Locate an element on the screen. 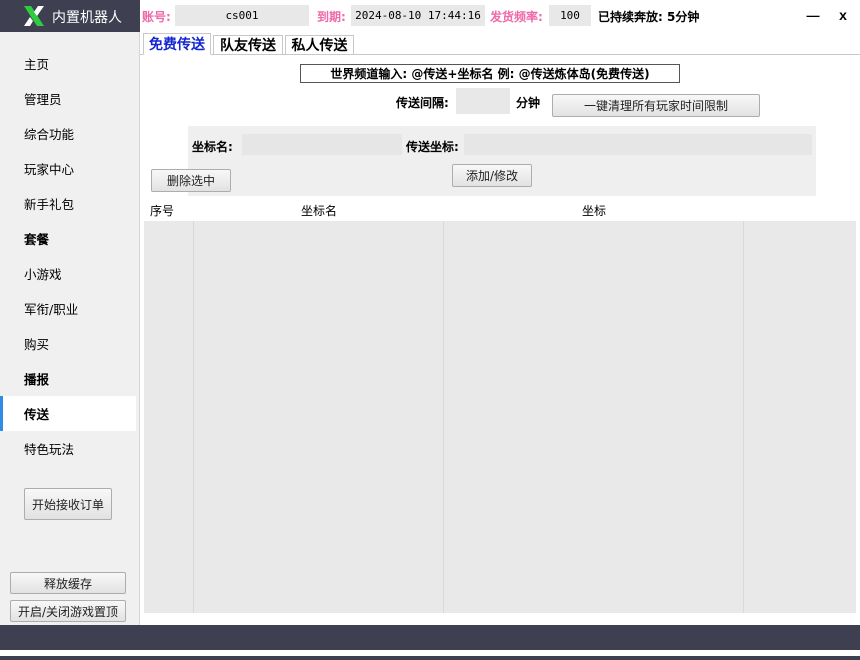 This screenshot has width=860, height=660. toggle-game-top-button: 开启/关闭游戏置顶 is located at coordinates (68, 611).